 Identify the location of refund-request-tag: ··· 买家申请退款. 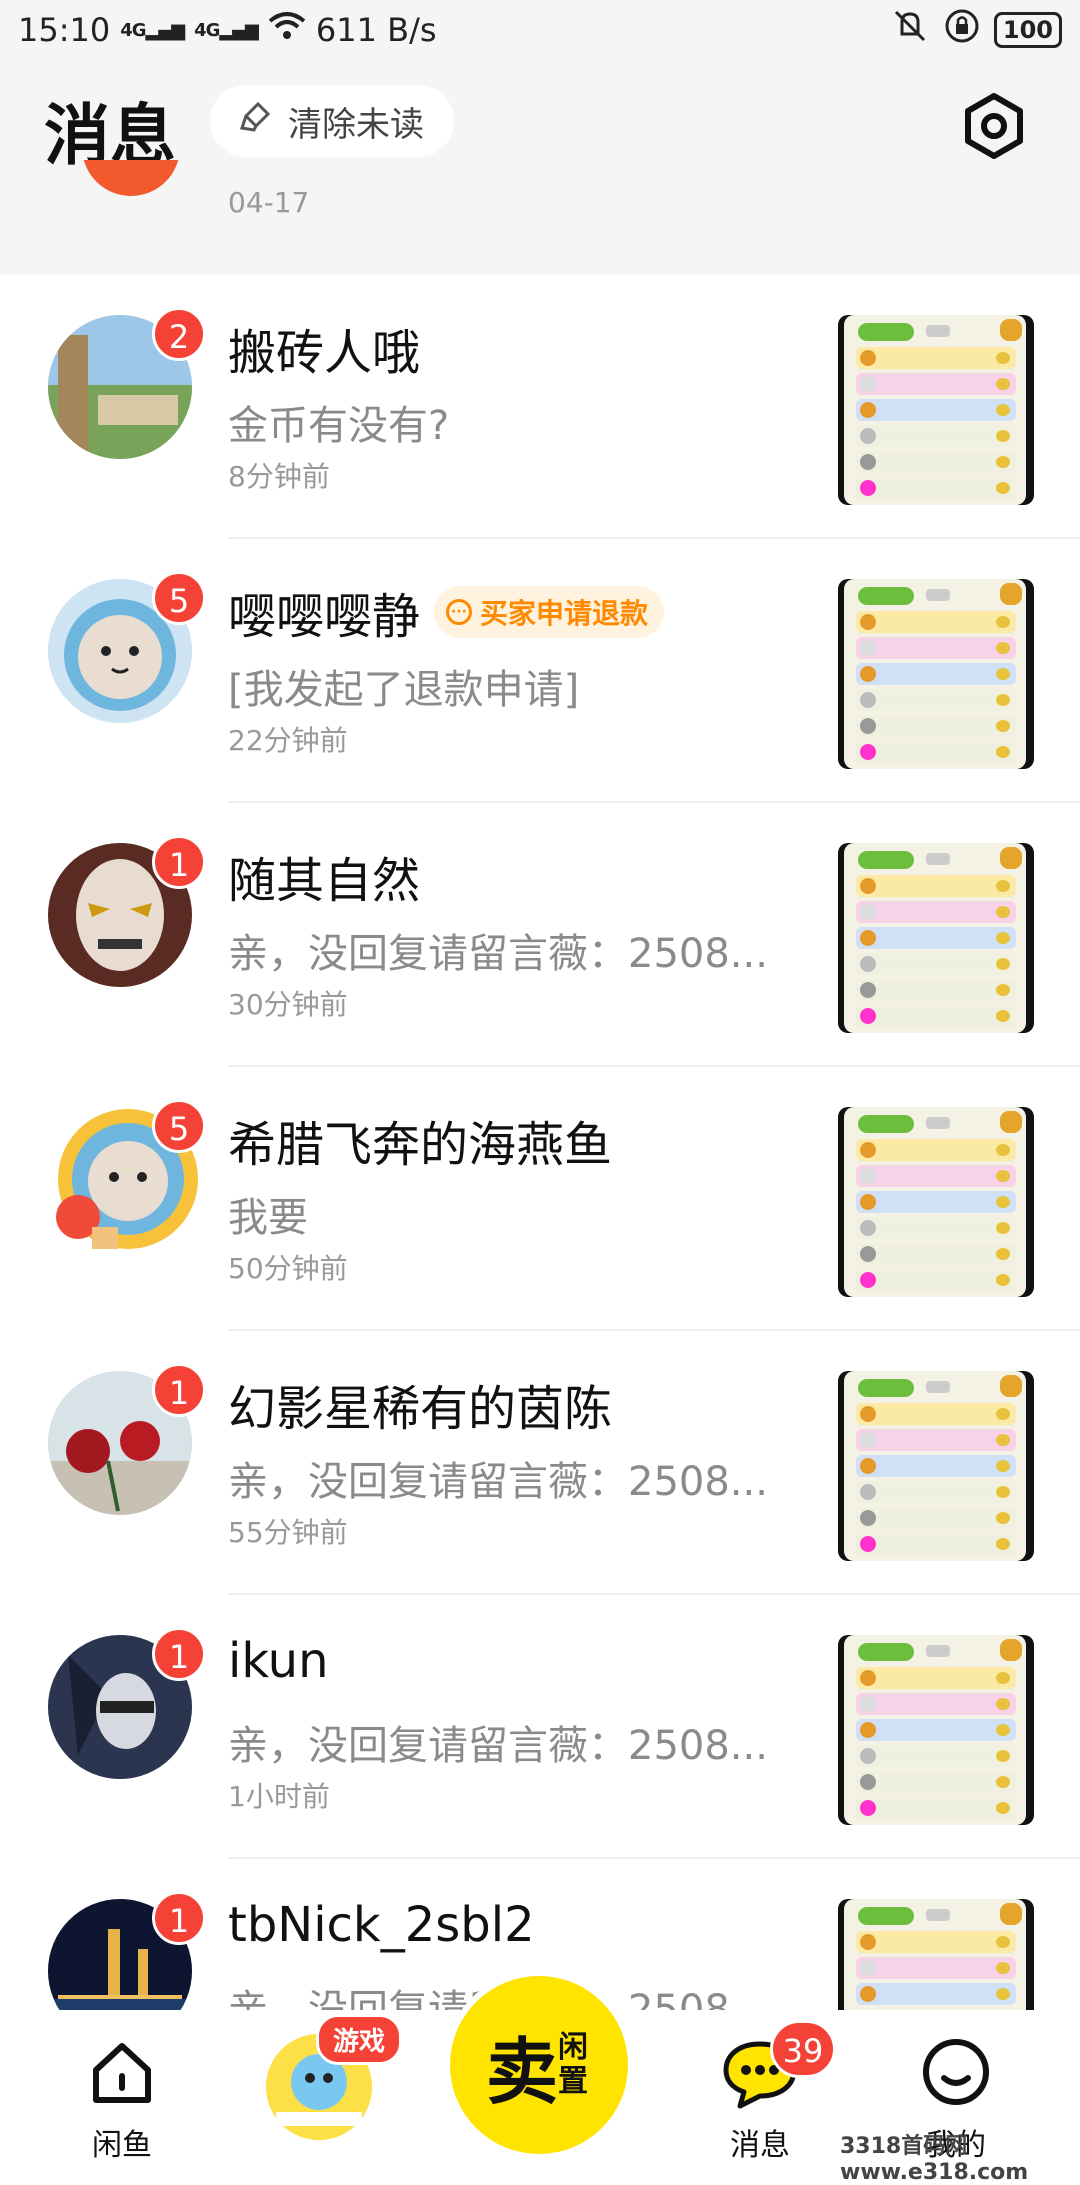
(549, 612).